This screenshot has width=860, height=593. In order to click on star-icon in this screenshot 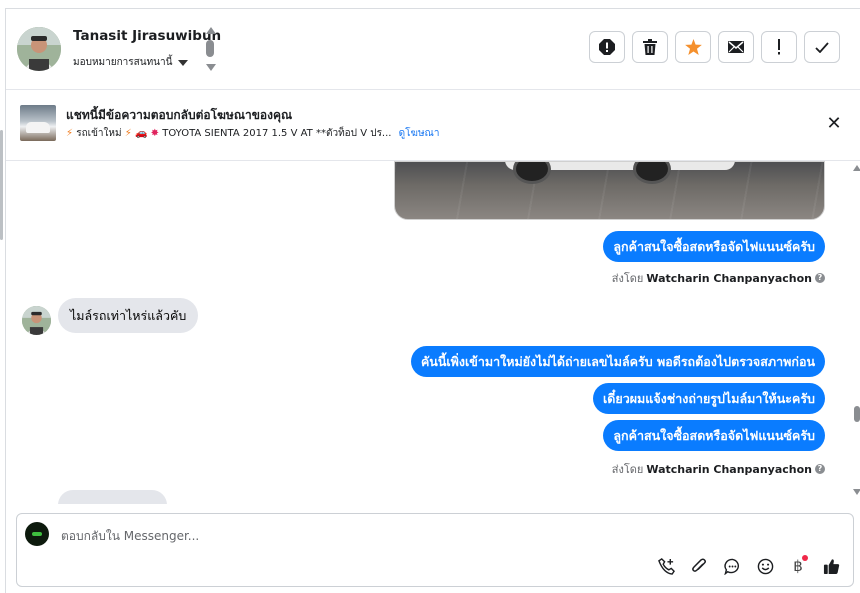, I will do `click(693, 47)`.